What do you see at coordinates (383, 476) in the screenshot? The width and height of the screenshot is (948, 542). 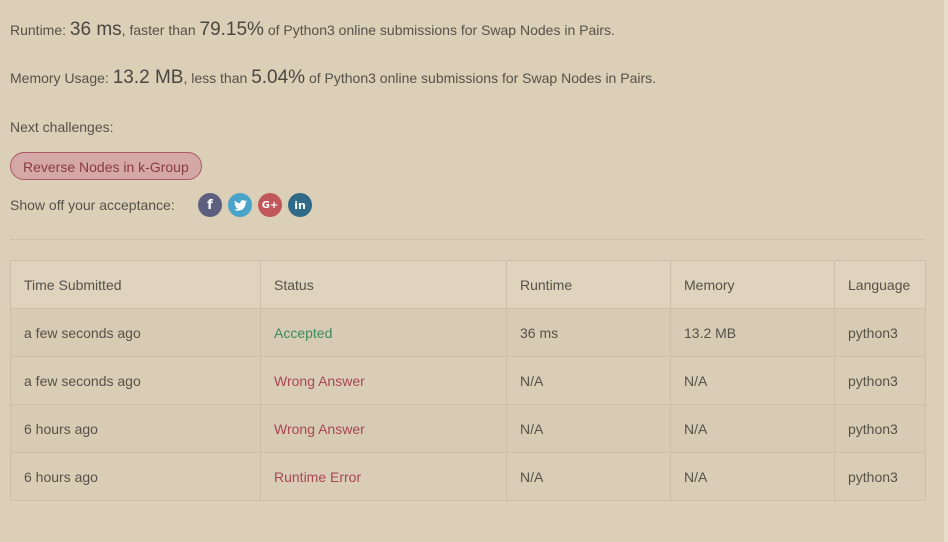 I see `cell-status: Runtime Error` at bounding box center [383, 476].